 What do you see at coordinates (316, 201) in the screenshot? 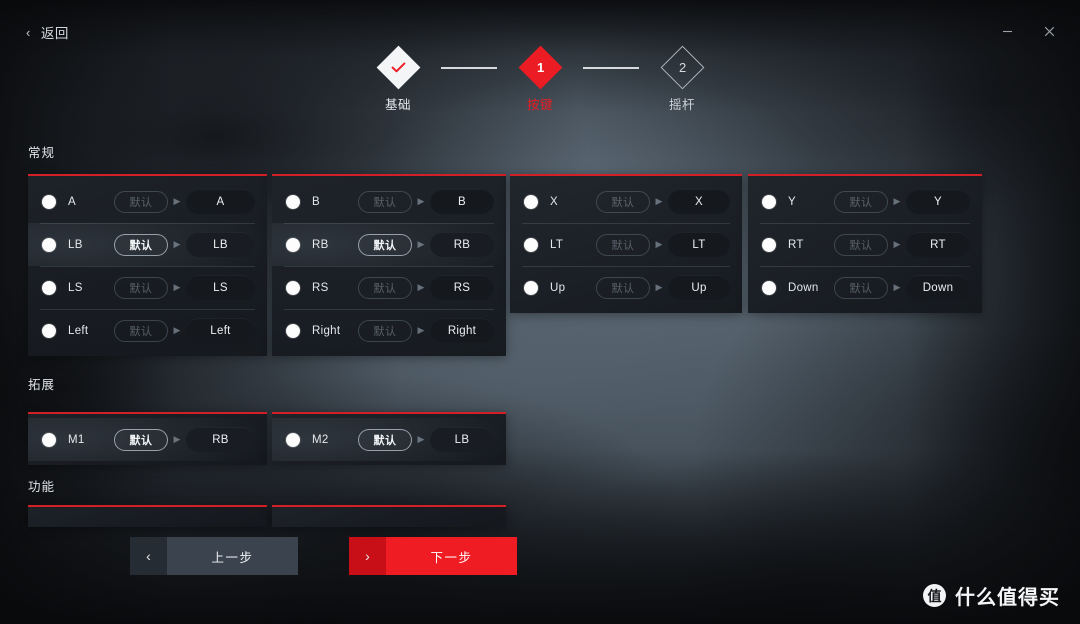
I see `binding-row-label: B` at bounding box center [316, 201].